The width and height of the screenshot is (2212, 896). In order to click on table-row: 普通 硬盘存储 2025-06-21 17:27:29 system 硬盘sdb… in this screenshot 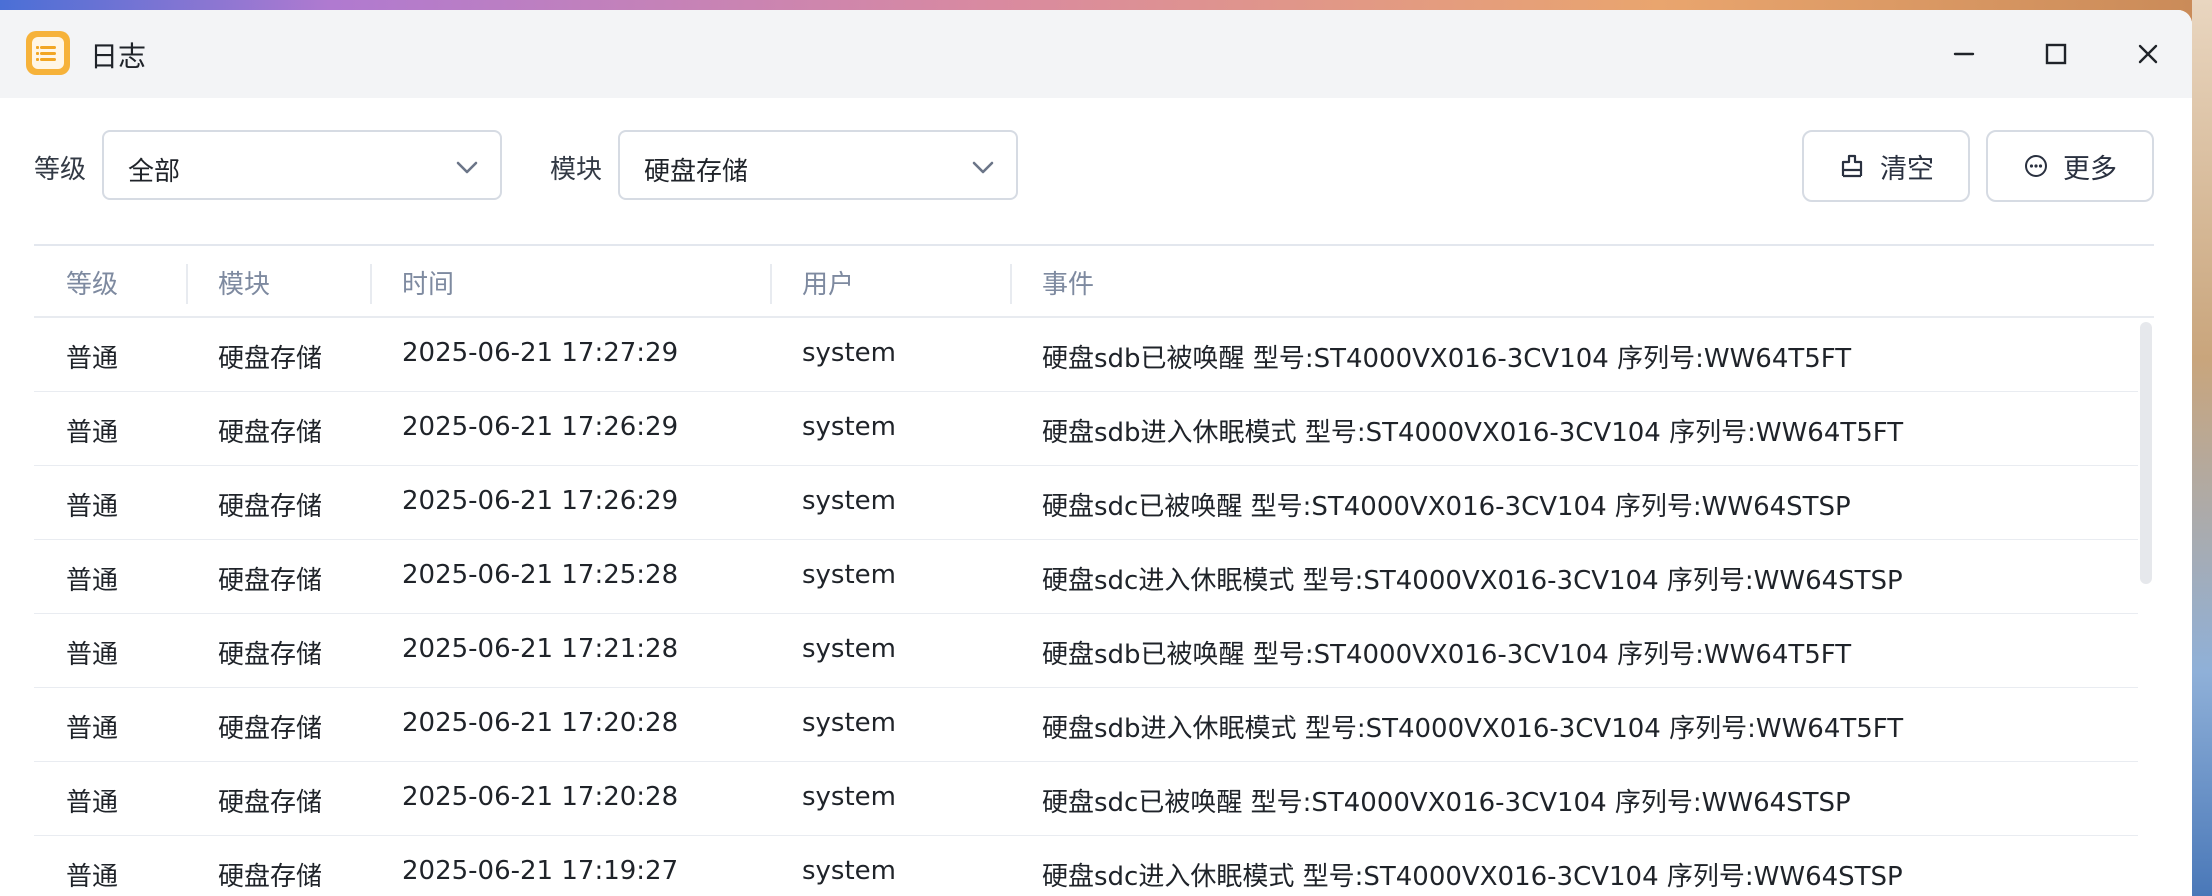, I will do `click(1086, 355)`.